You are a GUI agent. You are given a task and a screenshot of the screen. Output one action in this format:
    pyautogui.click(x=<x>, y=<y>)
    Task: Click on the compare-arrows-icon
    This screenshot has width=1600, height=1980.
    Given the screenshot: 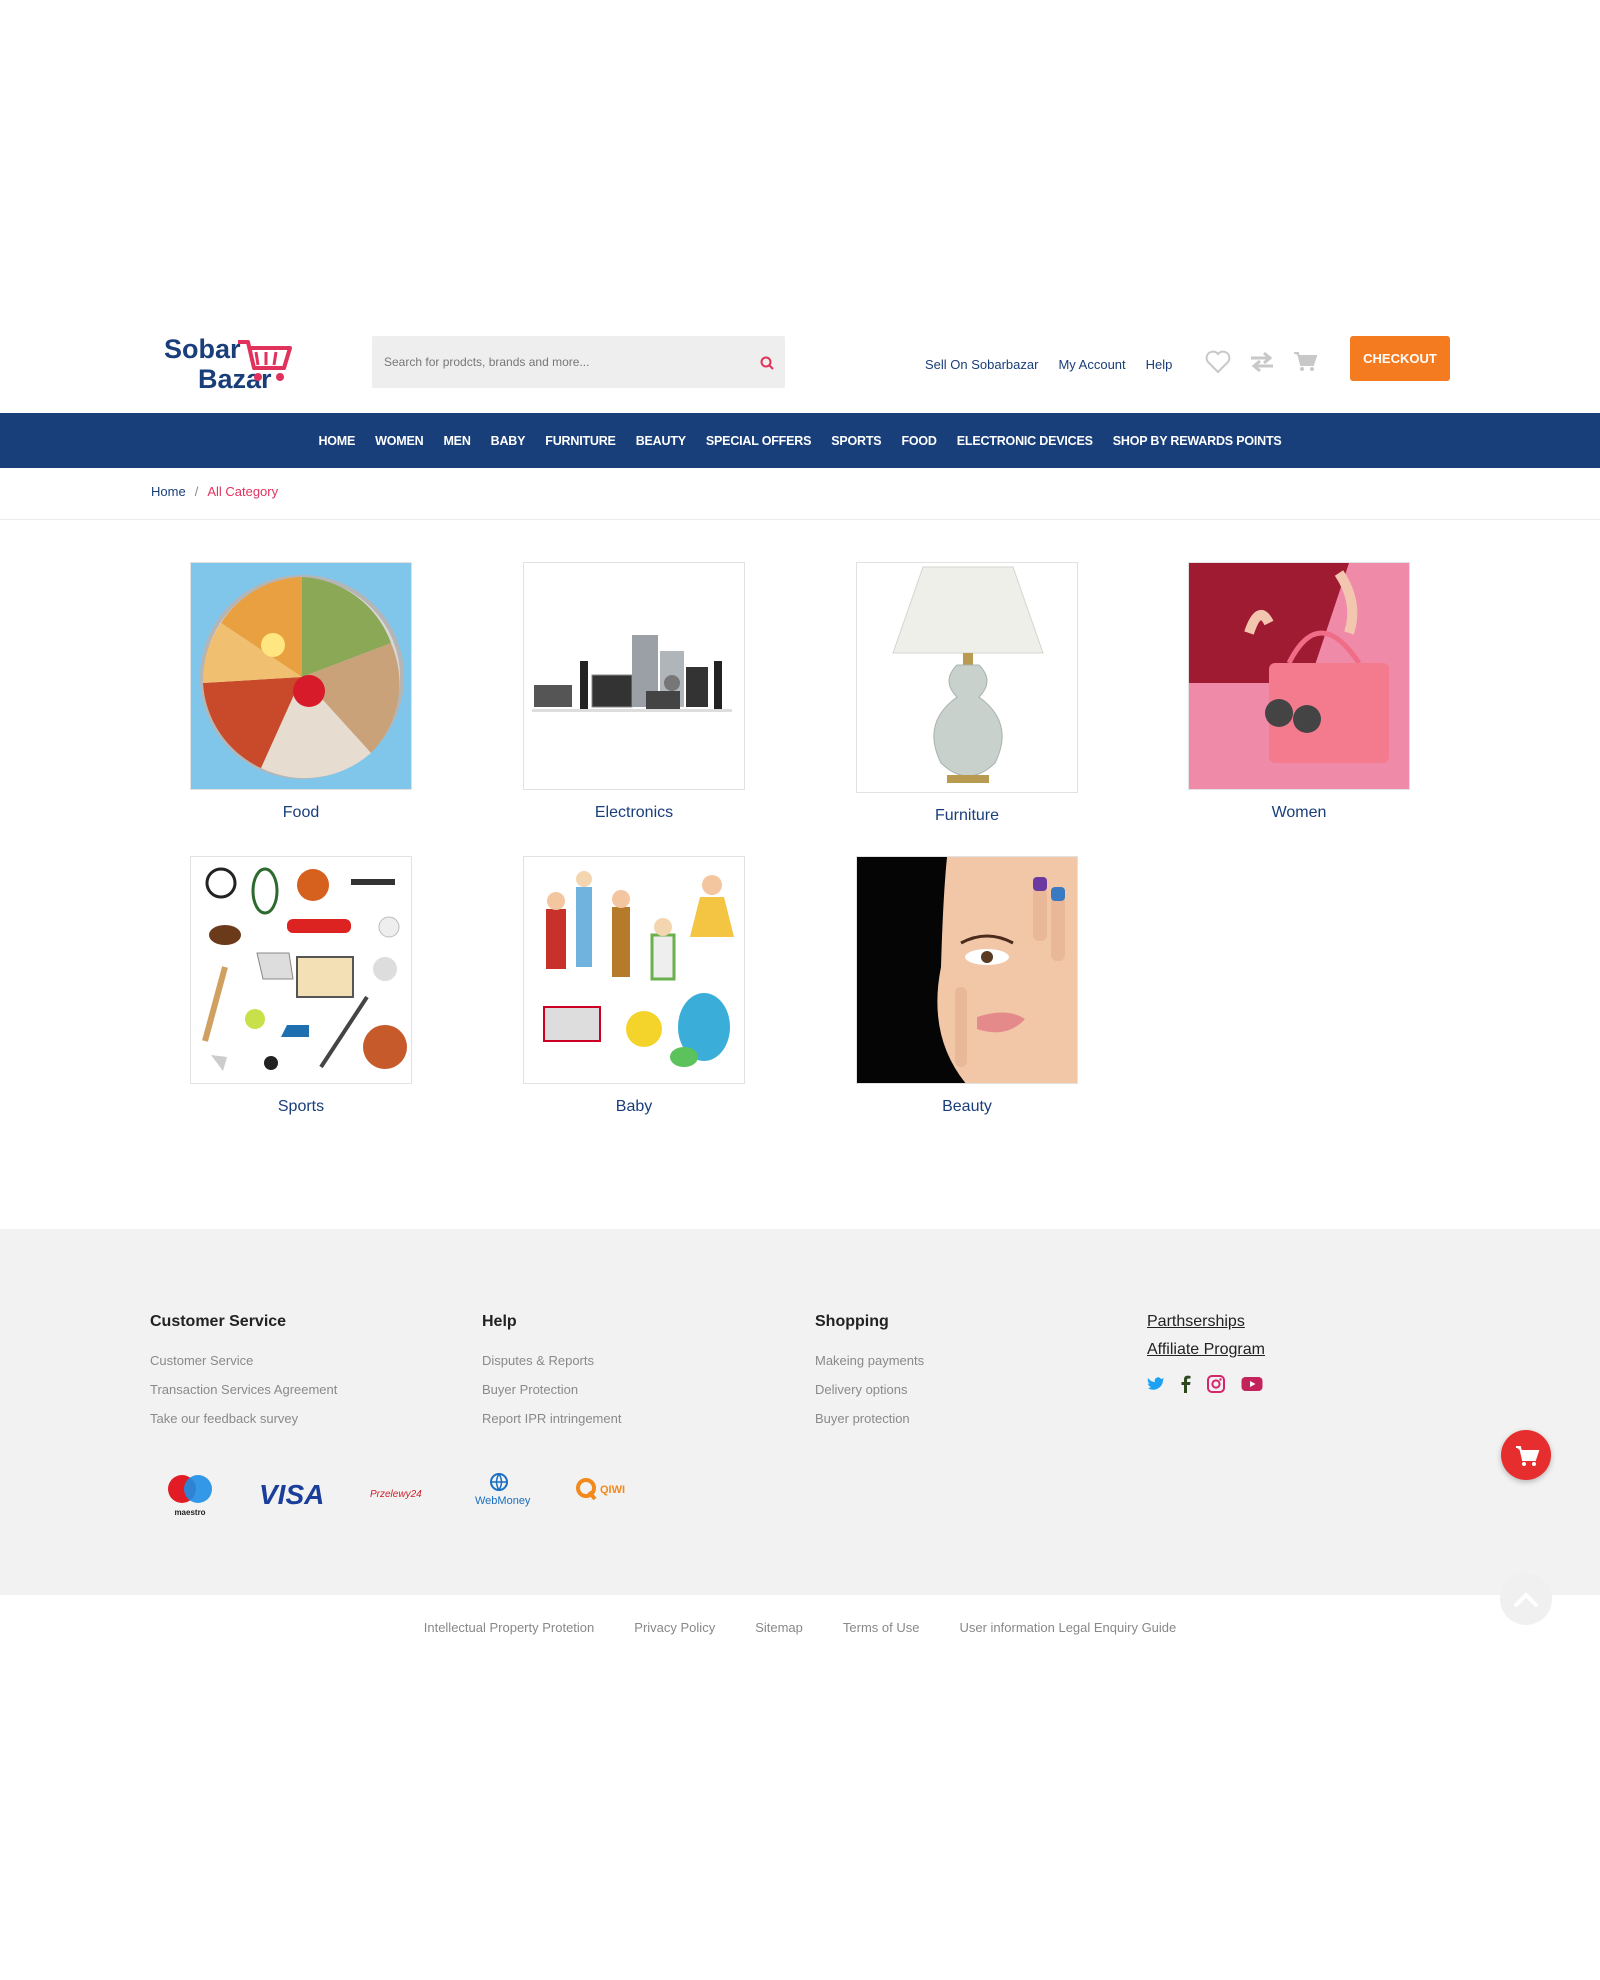 What is the action you would take?
    pyautogui.click(x=1262, y=362)
    